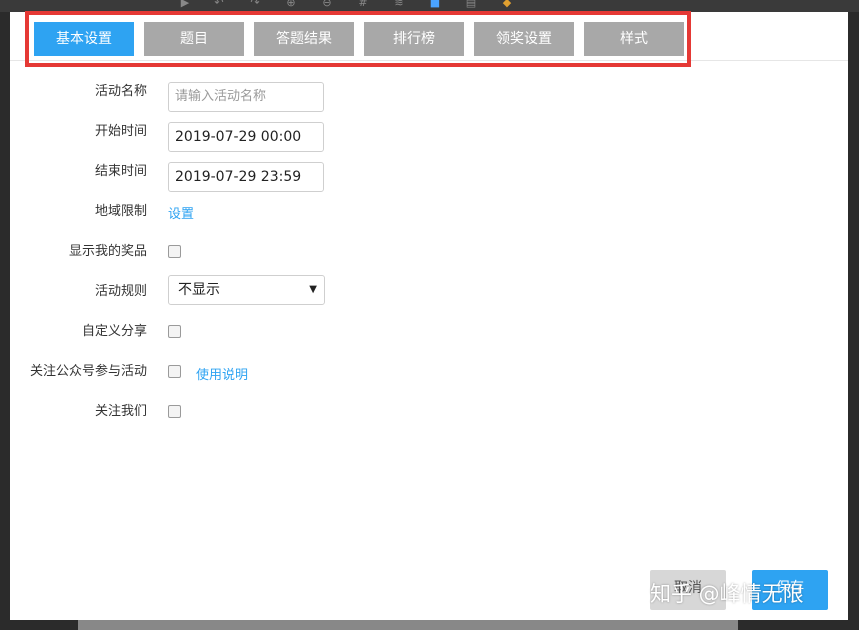 This screenshot has width=859, height=630. What do you see at coordinates (120, 131) in the screenshot?
I see `start-time-label: 开始时间` at bounding box center [120, 131].